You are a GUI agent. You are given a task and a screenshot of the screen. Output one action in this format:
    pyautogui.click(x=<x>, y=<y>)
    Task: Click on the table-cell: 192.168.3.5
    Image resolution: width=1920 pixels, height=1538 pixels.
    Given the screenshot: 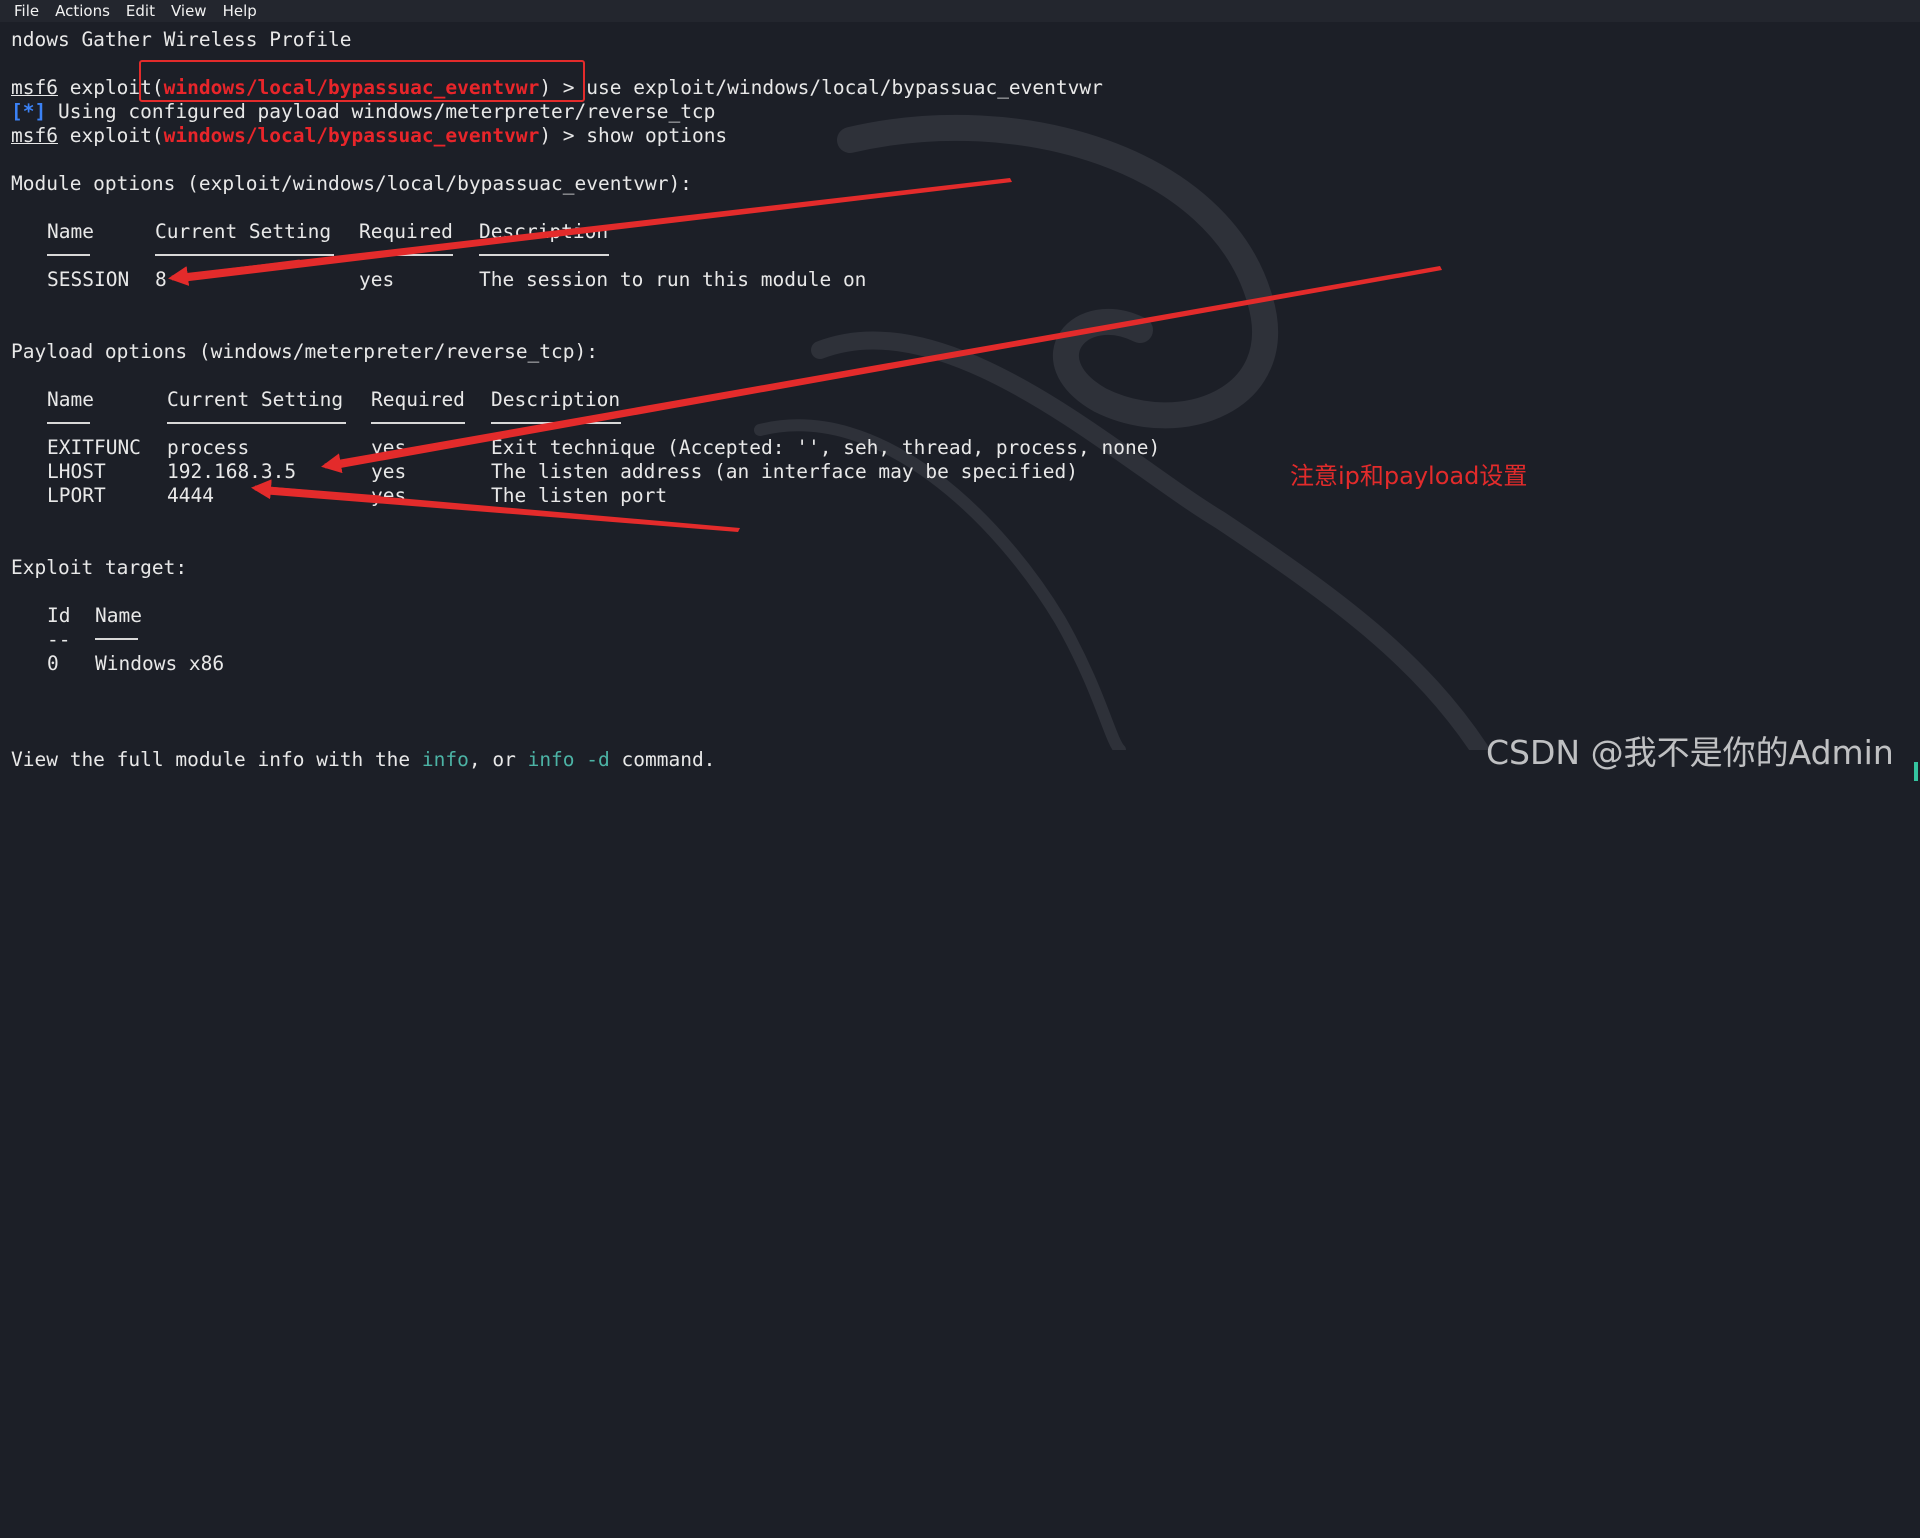 What is the action you would take?
    pyautogui.click(x=232, y=471)
    